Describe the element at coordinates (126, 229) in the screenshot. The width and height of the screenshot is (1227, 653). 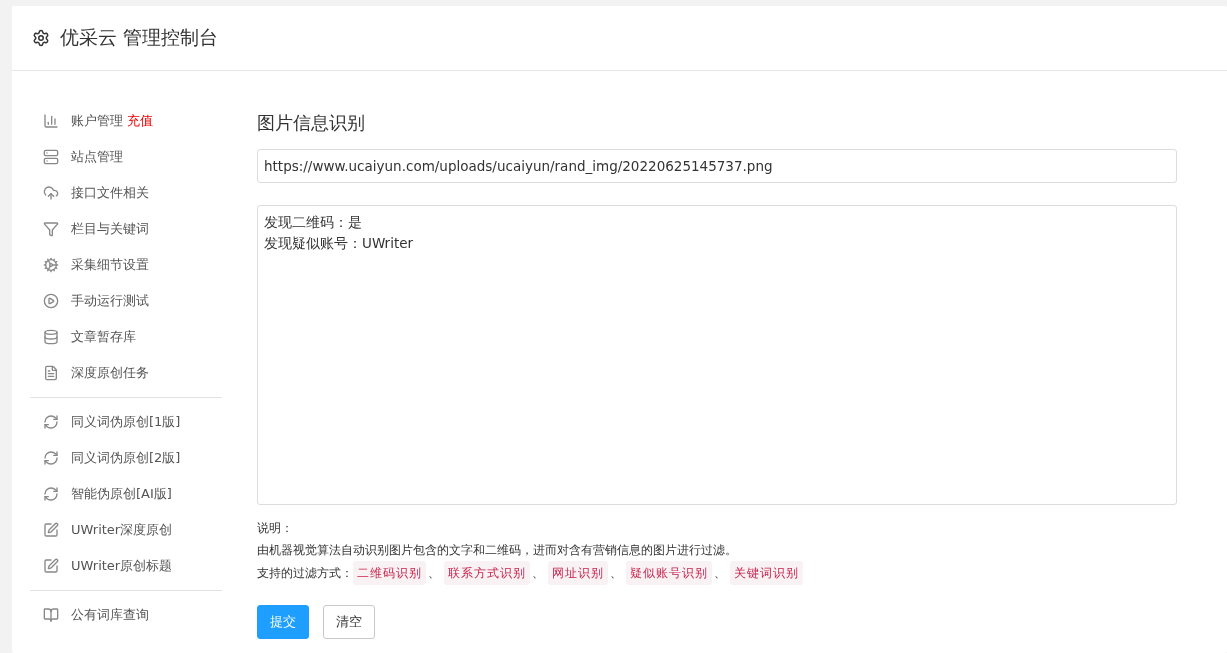
I see `sidebar-item: 栏目与关键词` at that location.